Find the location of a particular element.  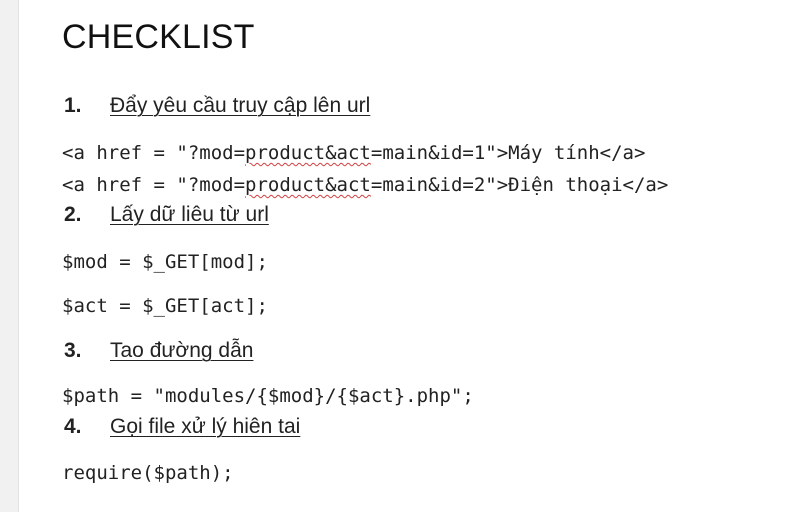

step-1: 1. Đẩy yêu cầu truy cập lên url is located at coordinates (217, 106).